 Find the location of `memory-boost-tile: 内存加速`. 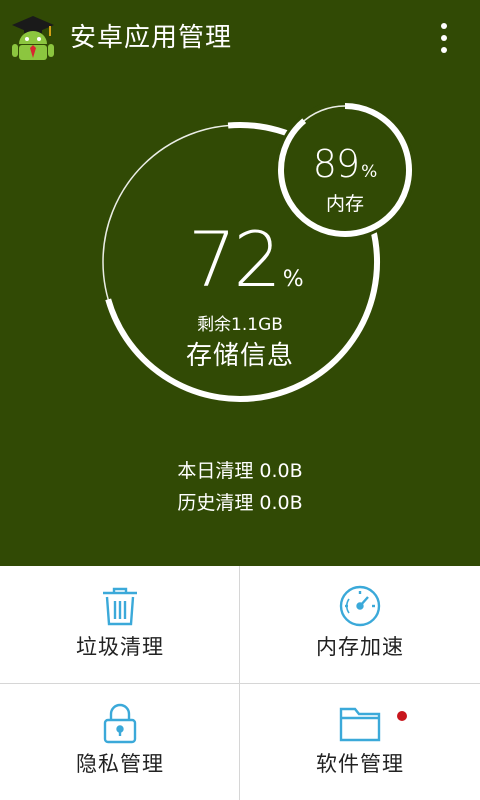

memory-boost-tile: 内存加速 is located at coordinates (360, 624).